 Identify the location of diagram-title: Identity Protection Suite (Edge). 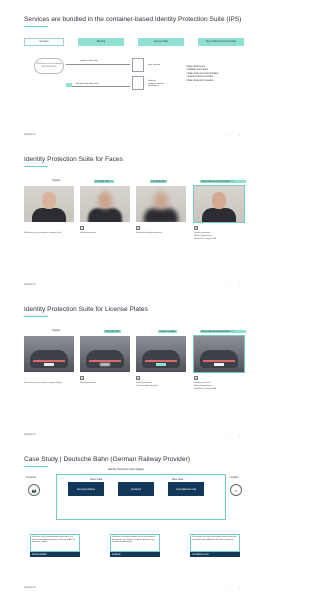
(126, 469).